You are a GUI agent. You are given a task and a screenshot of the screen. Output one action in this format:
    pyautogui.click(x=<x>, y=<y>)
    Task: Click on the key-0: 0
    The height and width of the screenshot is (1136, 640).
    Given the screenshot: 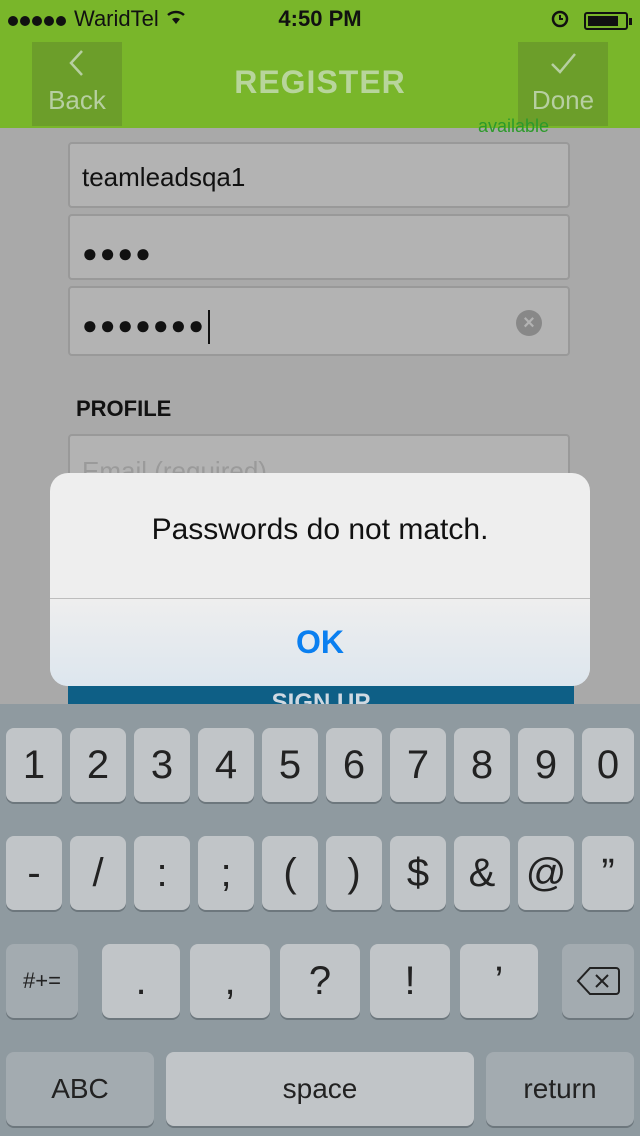 What is the action you would take?
    pyautogui.click(x=608, y=765)
    